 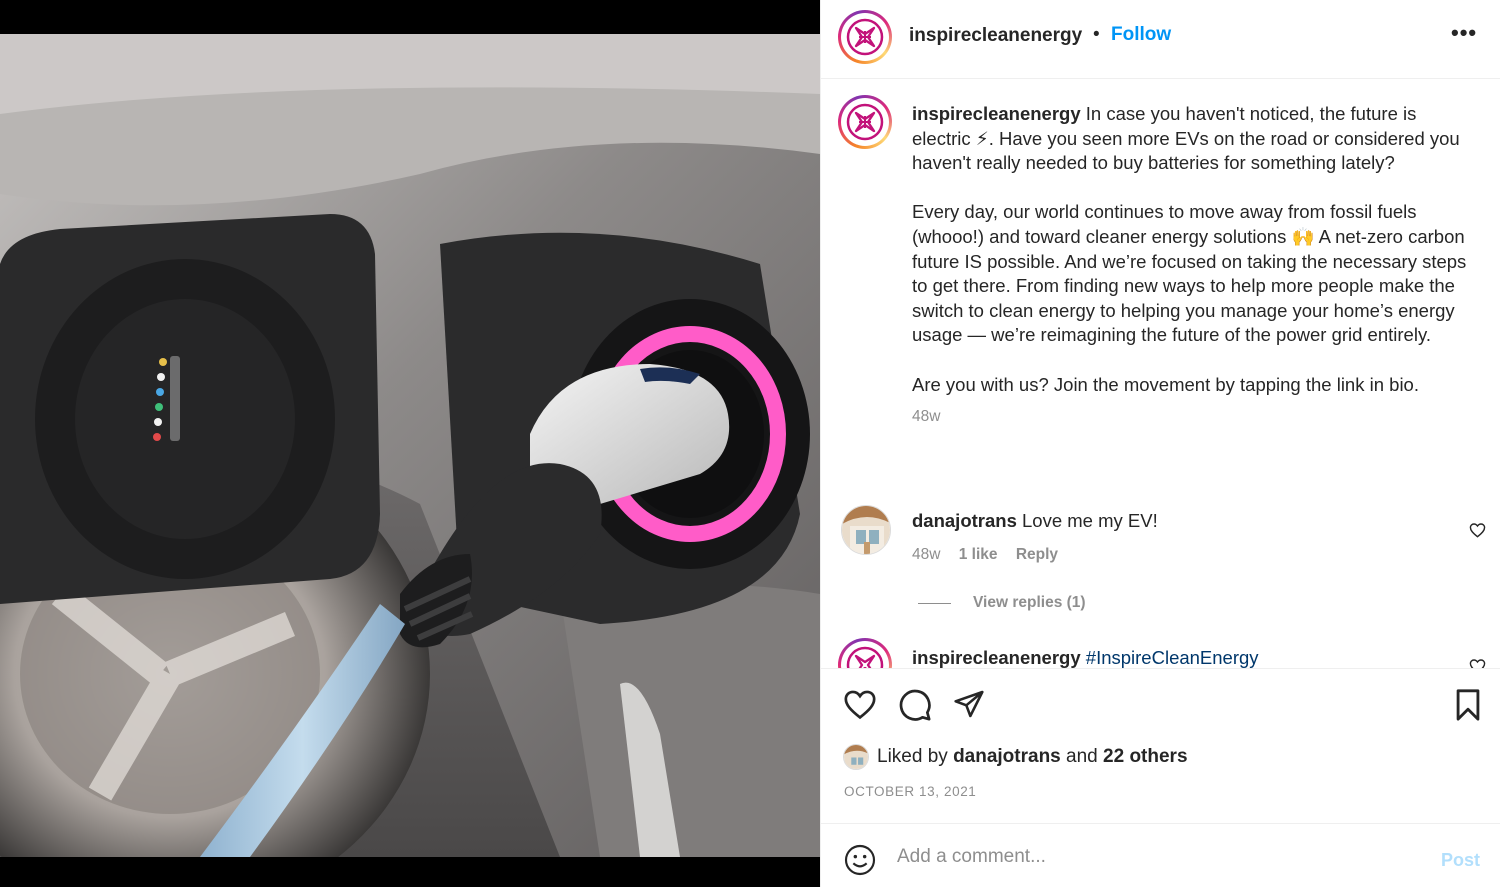 I want to click on post-date: OCTOBER 13, 2021, so click(x=910, y=791).